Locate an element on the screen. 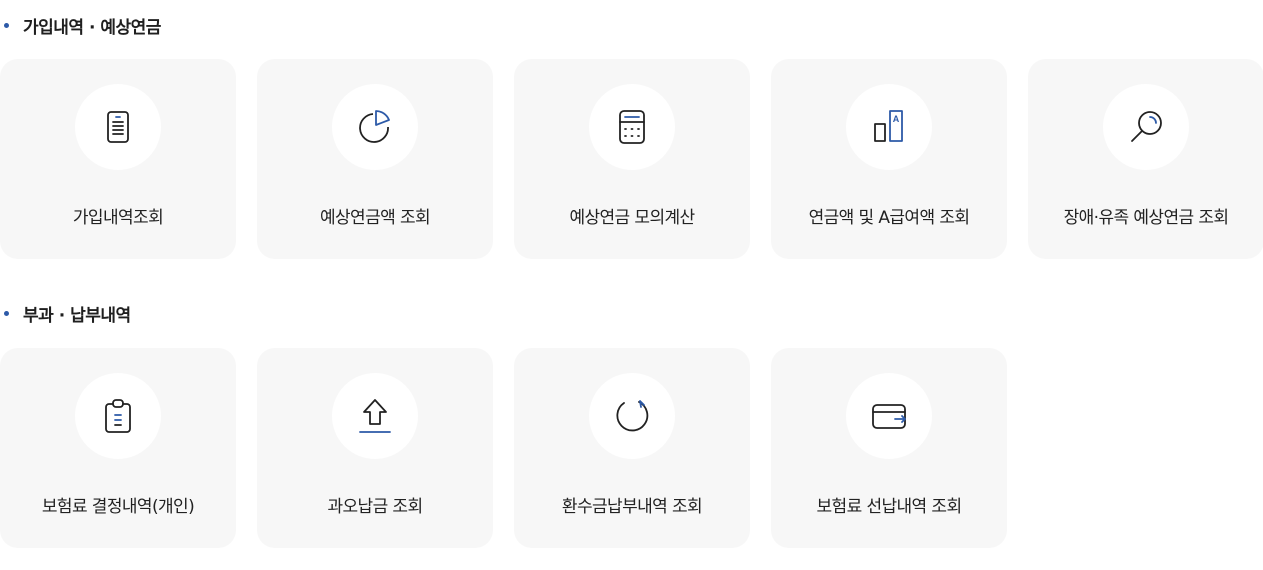 Image resolution: width=1263 pixels, height=570 pixels. section-title-billing: 부과 · 납부내역 is located at coordinates (65, 313).